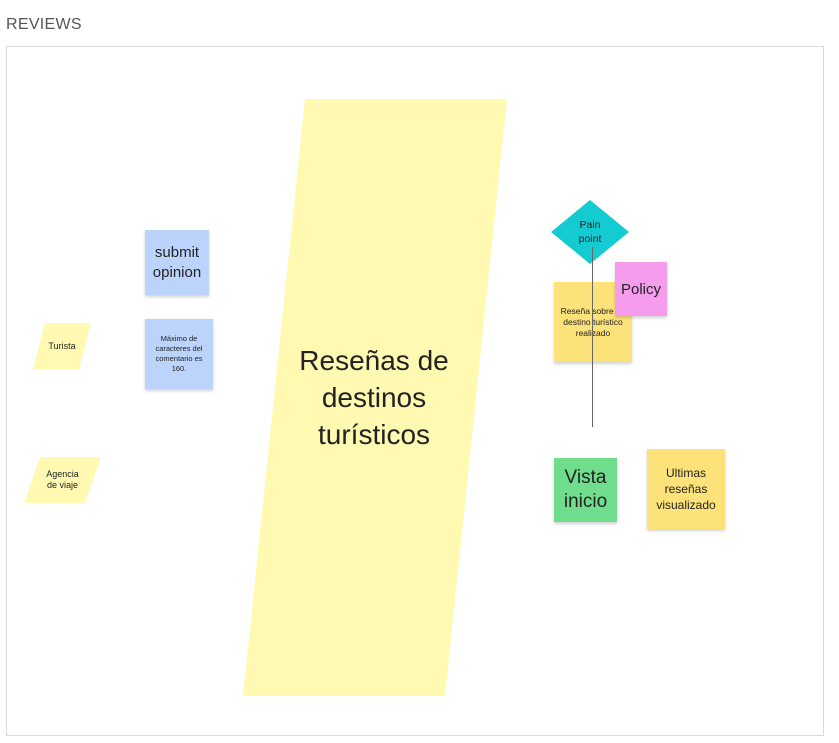 Image resolution: width=839 pixels, height=743 pixels. I want to click on submit-opinion-text: submit opinion, so click(177, 262).